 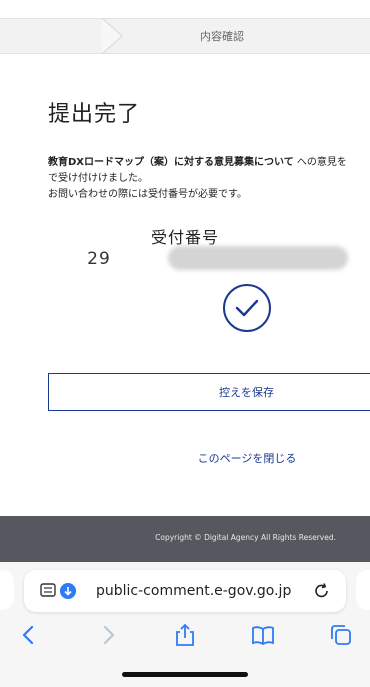 I want to click on bookmarks-icon, so click(x=263, y=635).